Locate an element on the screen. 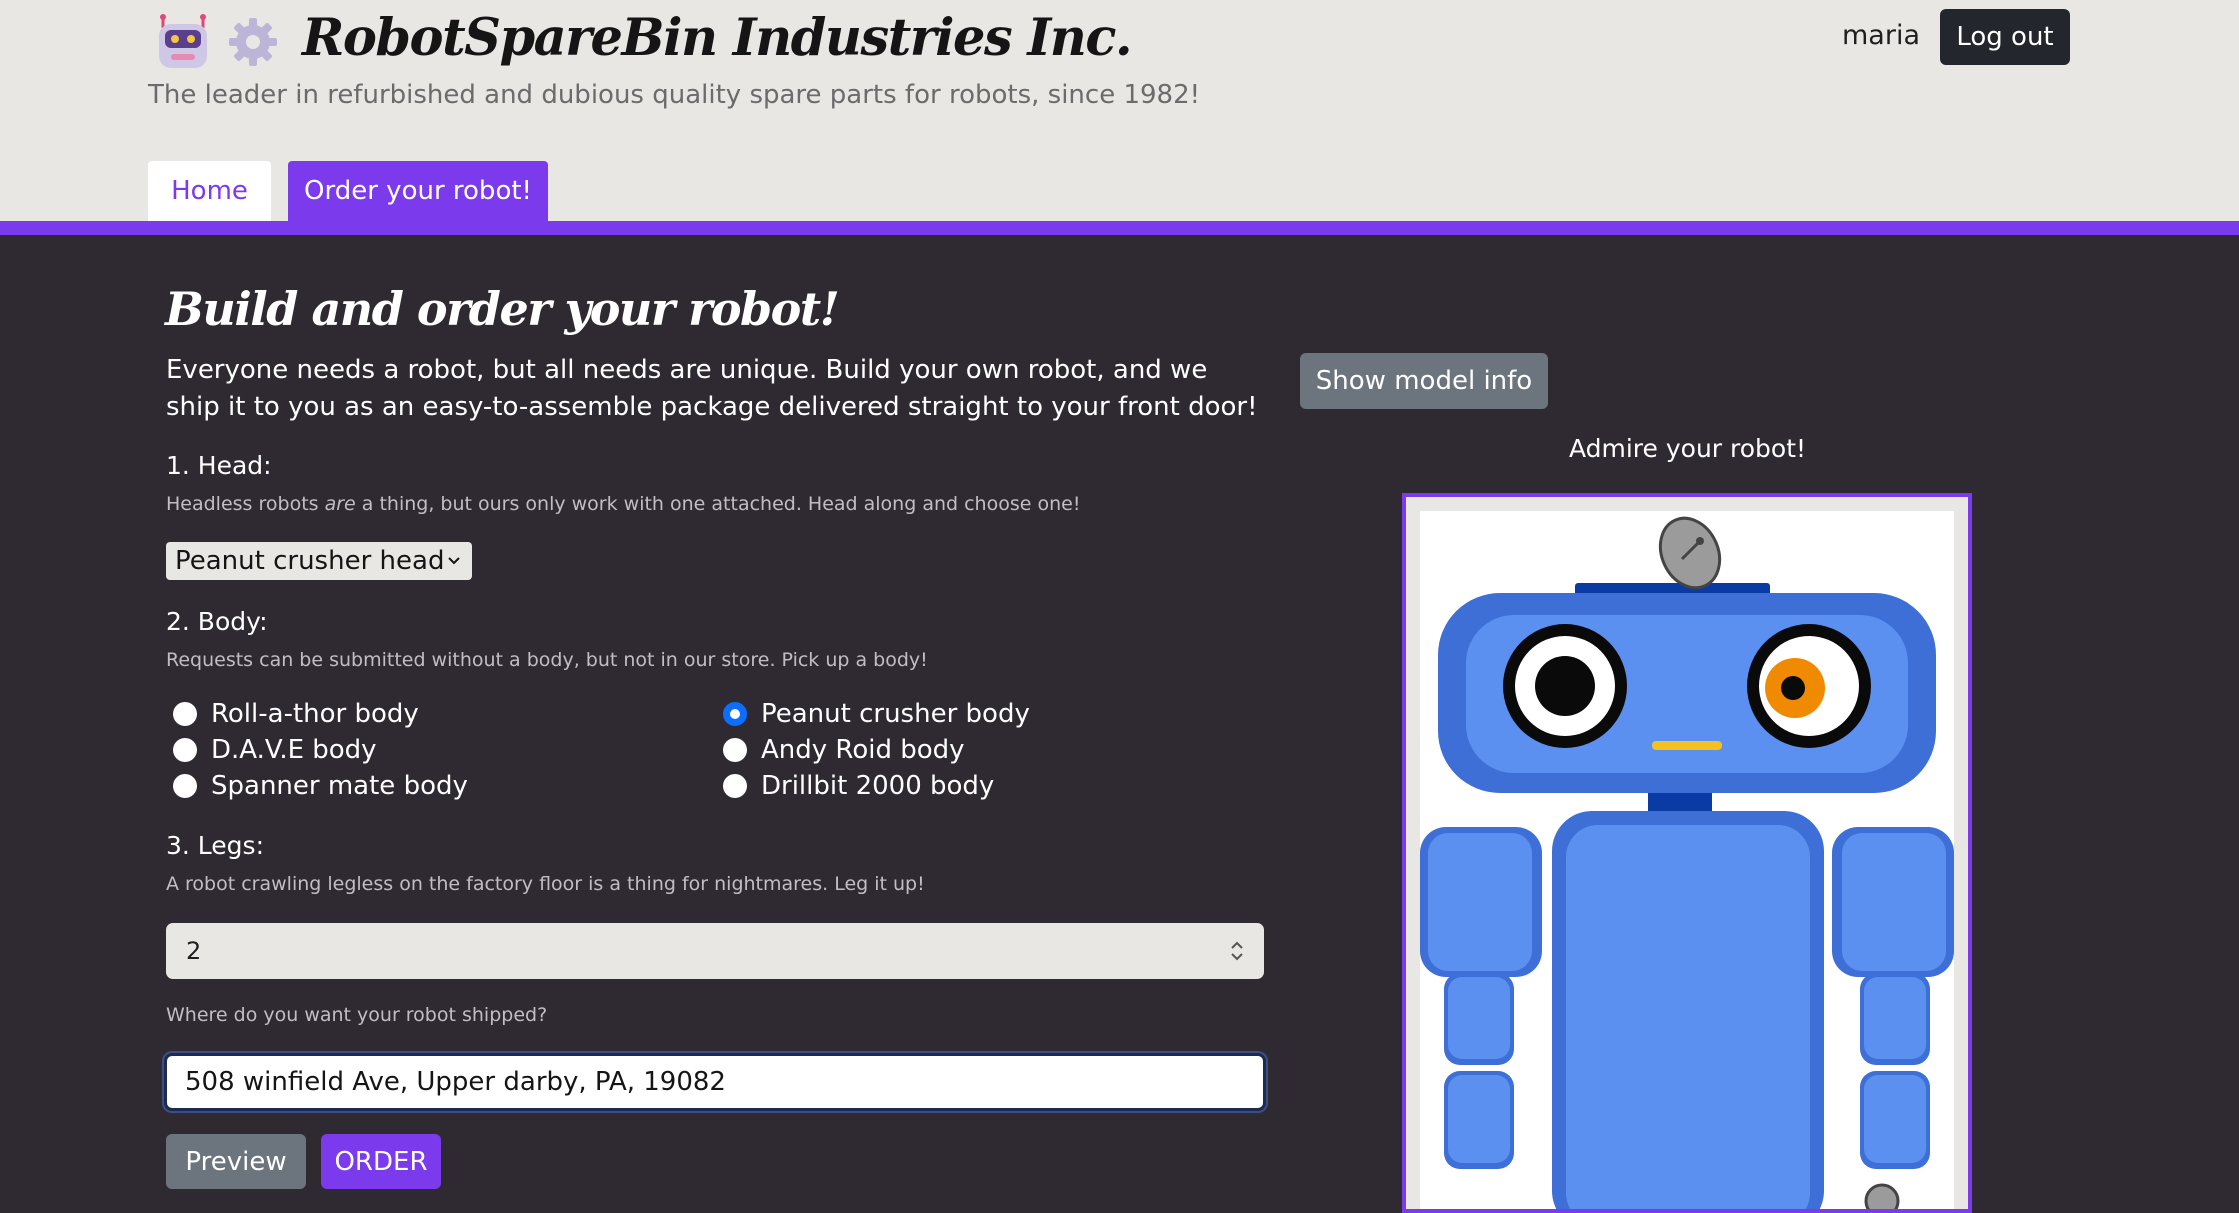 This screenshot has width=2239, height=1213. legs-number-input: 2 is located at coordinates (715, 951).